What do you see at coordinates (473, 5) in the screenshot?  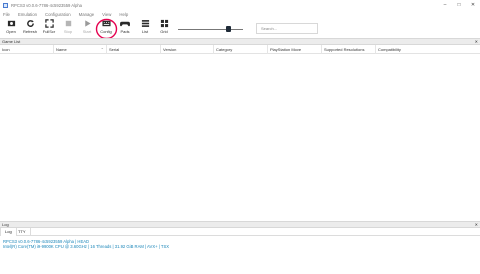 I see `close-button: ✕` at bounding box center [473, 5].